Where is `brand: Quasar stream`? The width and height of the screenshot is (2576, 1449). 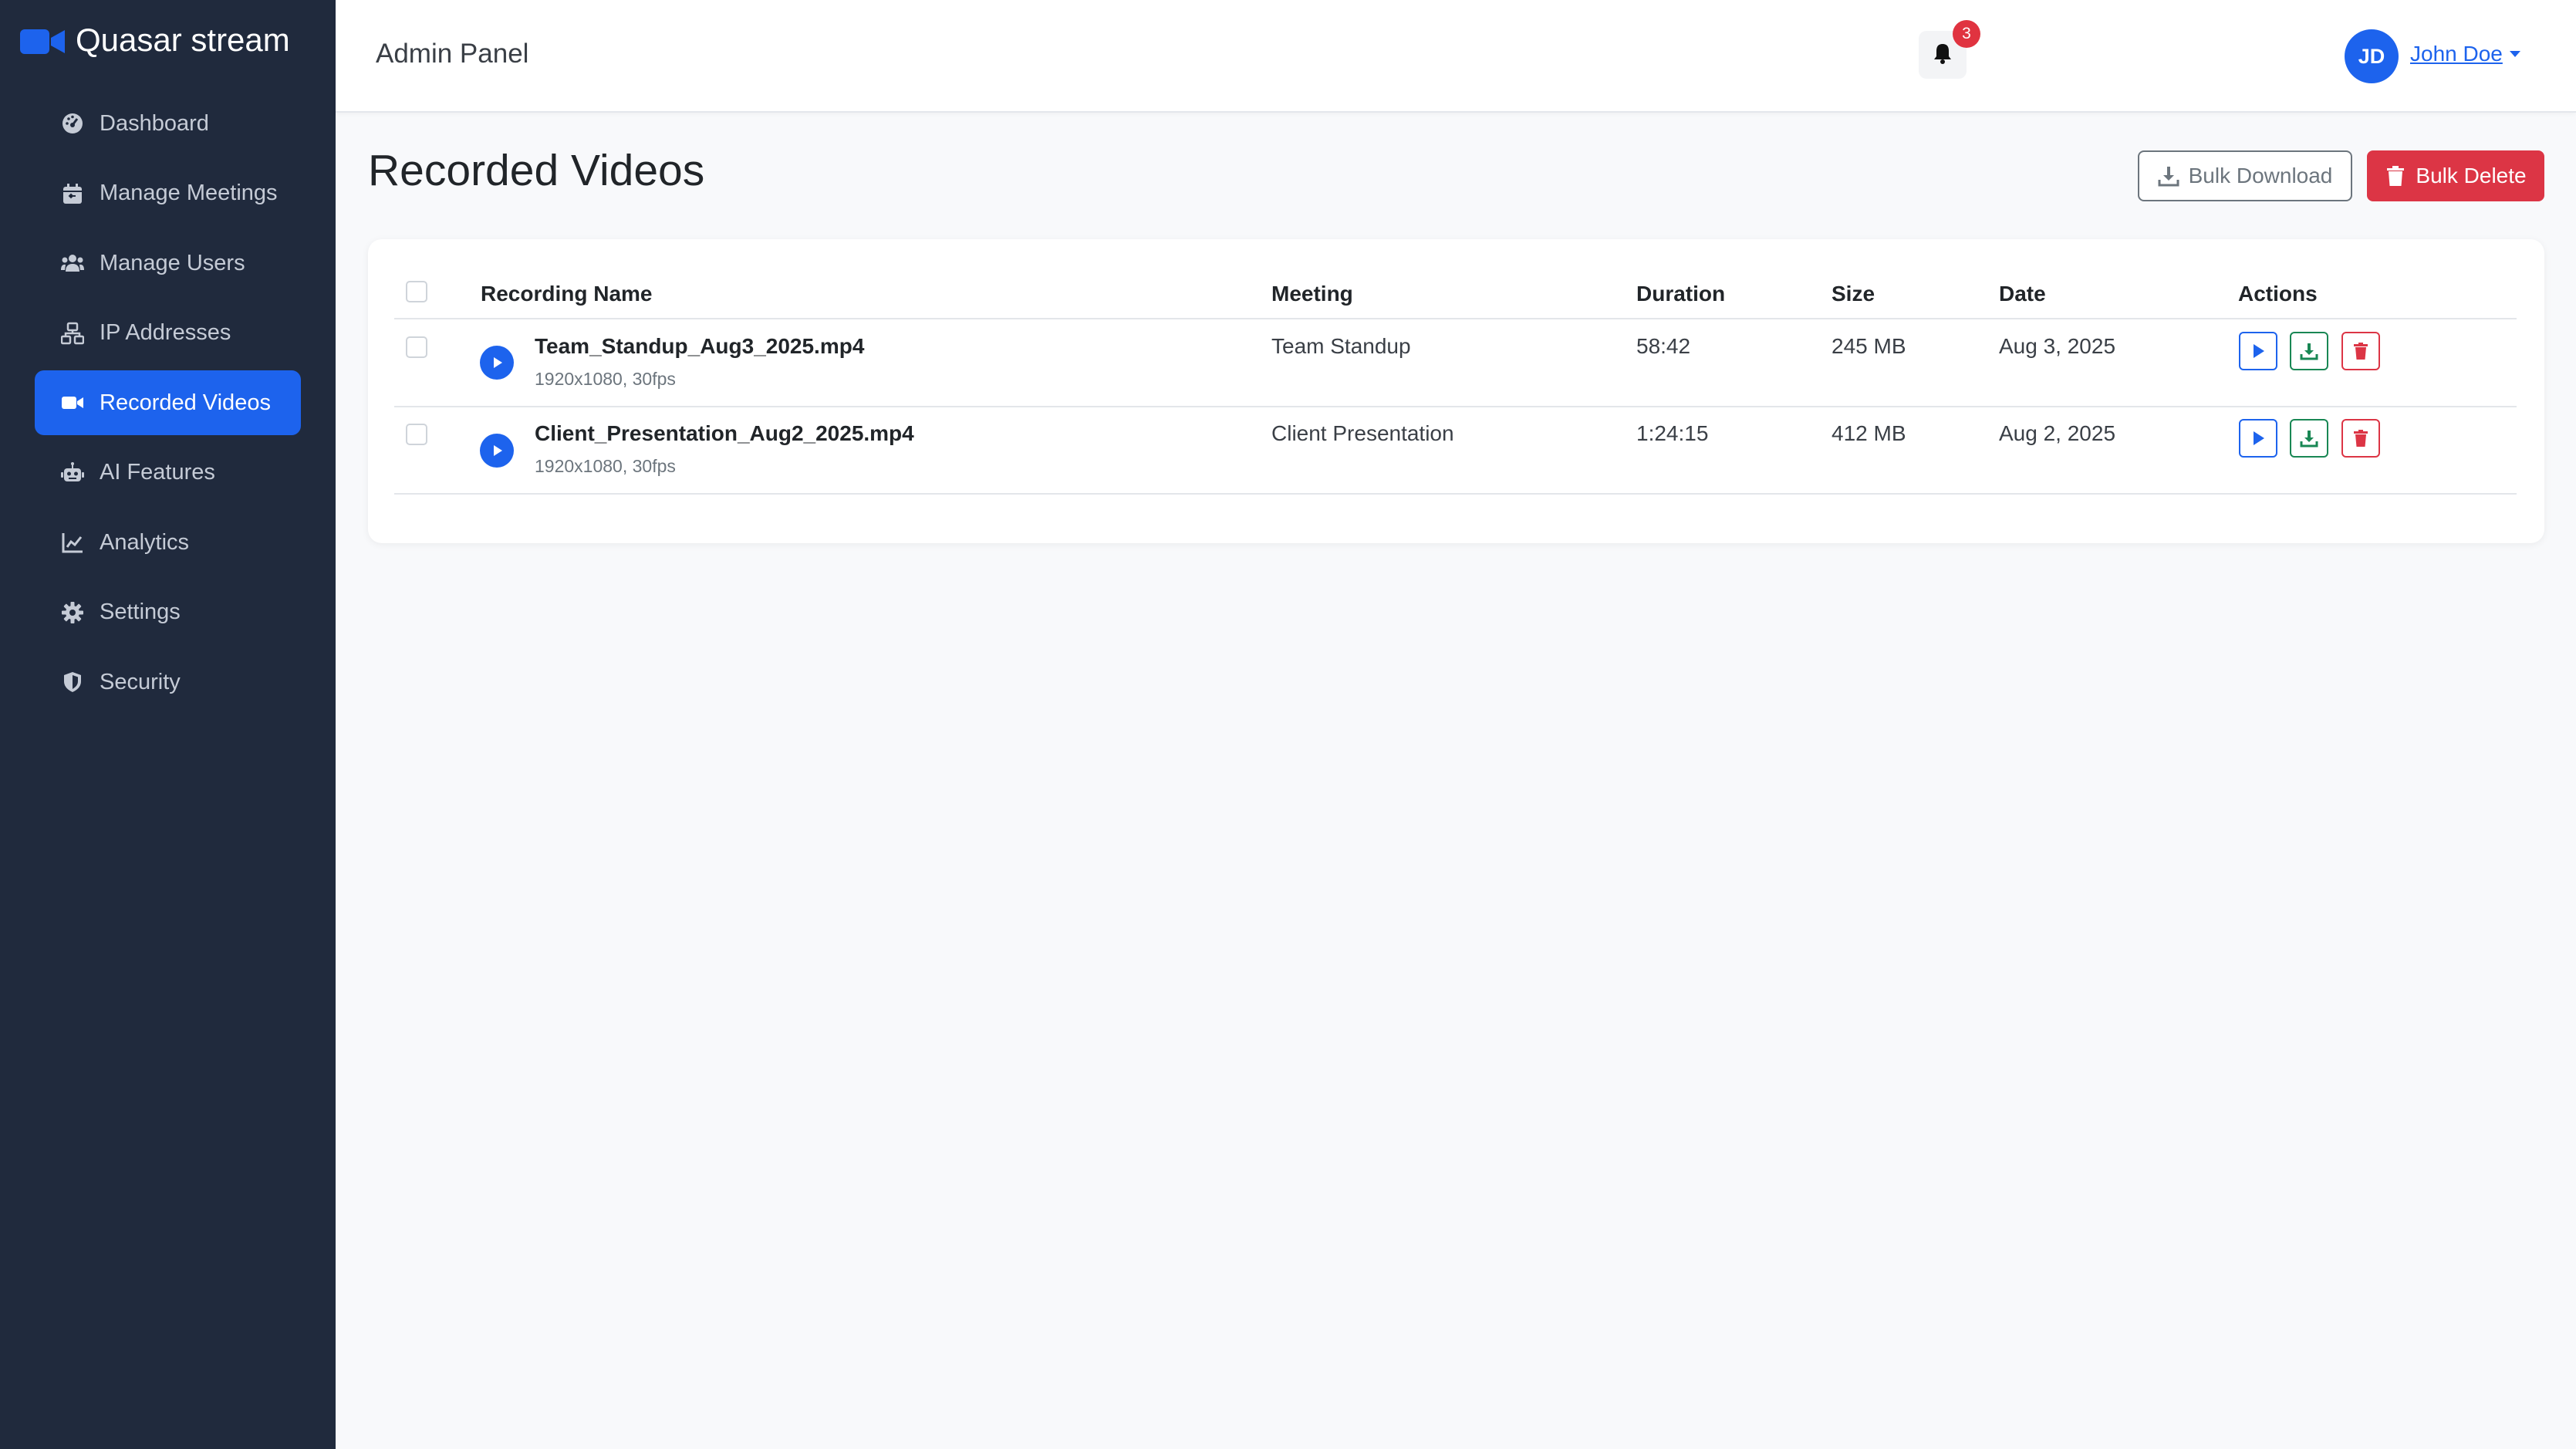
brand: Quasar stream is located at coordinates (155, 40).